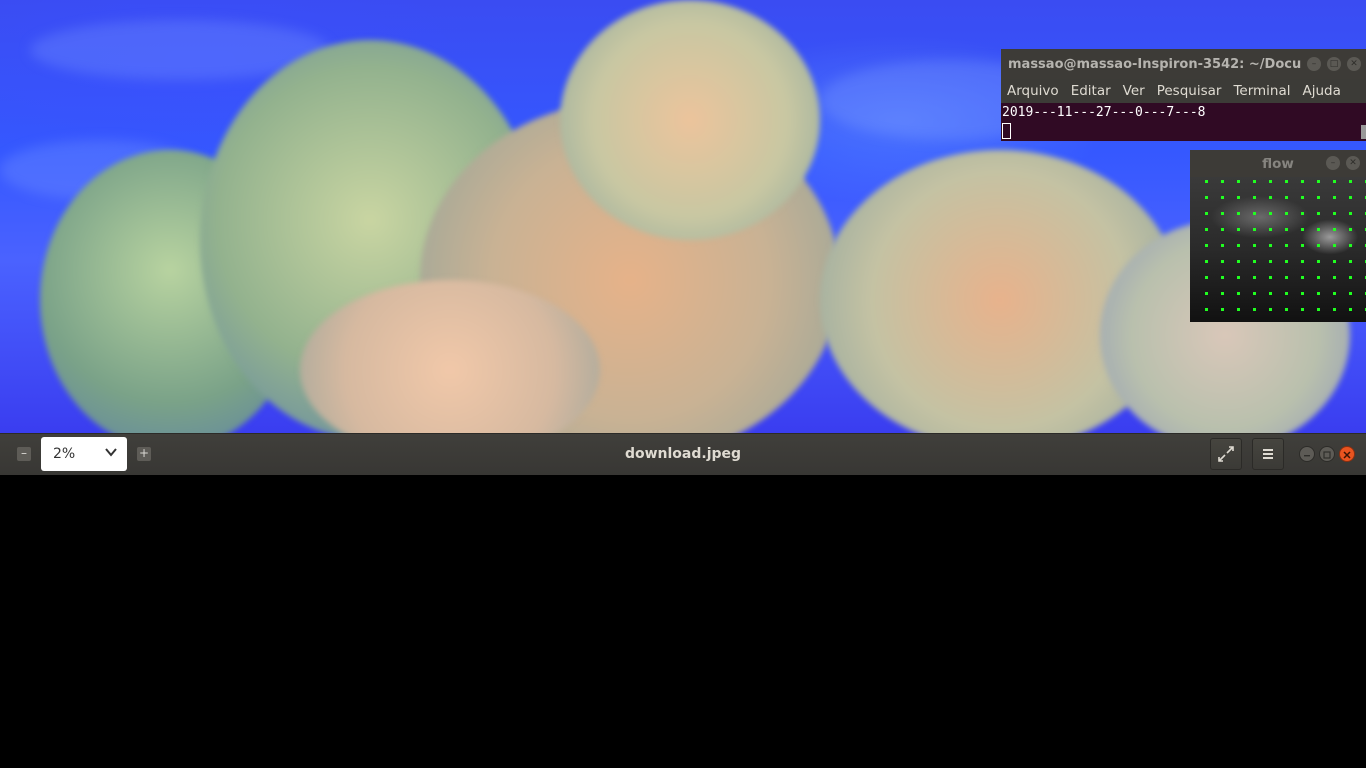  I want to click on flow-titlebar: flow – ✕, so click(1278, 163).